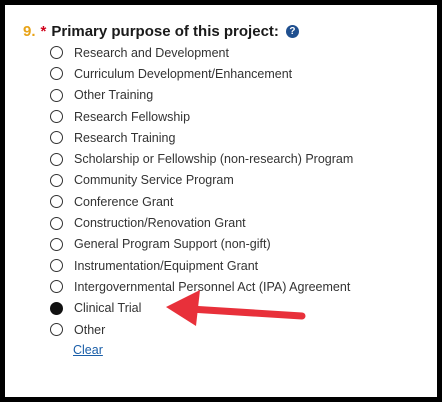 The width and height of the screenshot is (442, 402). Describe the element at coordinates (90, 329) in the screenshot. I see `option-label: Other` at that location.